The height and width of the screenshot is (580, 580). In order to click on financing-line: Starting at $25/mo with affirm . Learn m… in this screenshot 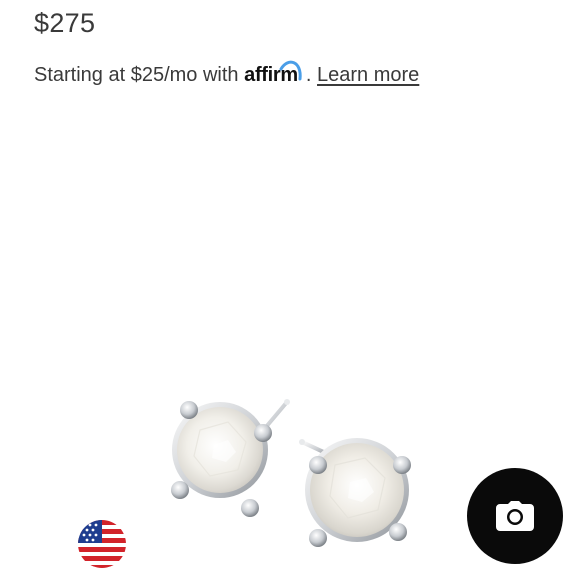, I will do `click(226, 73)`.